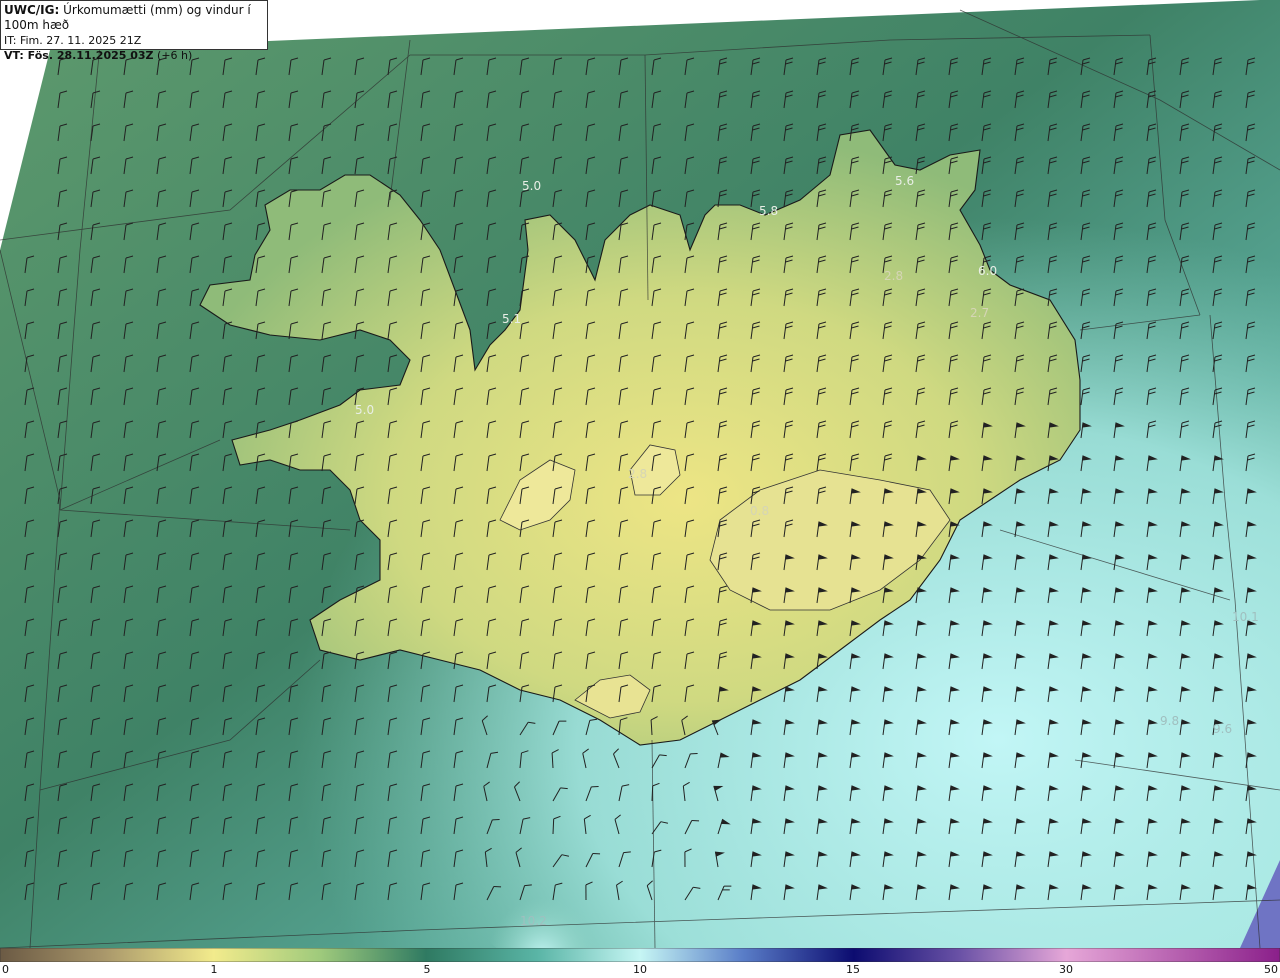  Describe the element at coordinates (987, 271) in the screenshot. I see `map-label: 6.0` at that location.